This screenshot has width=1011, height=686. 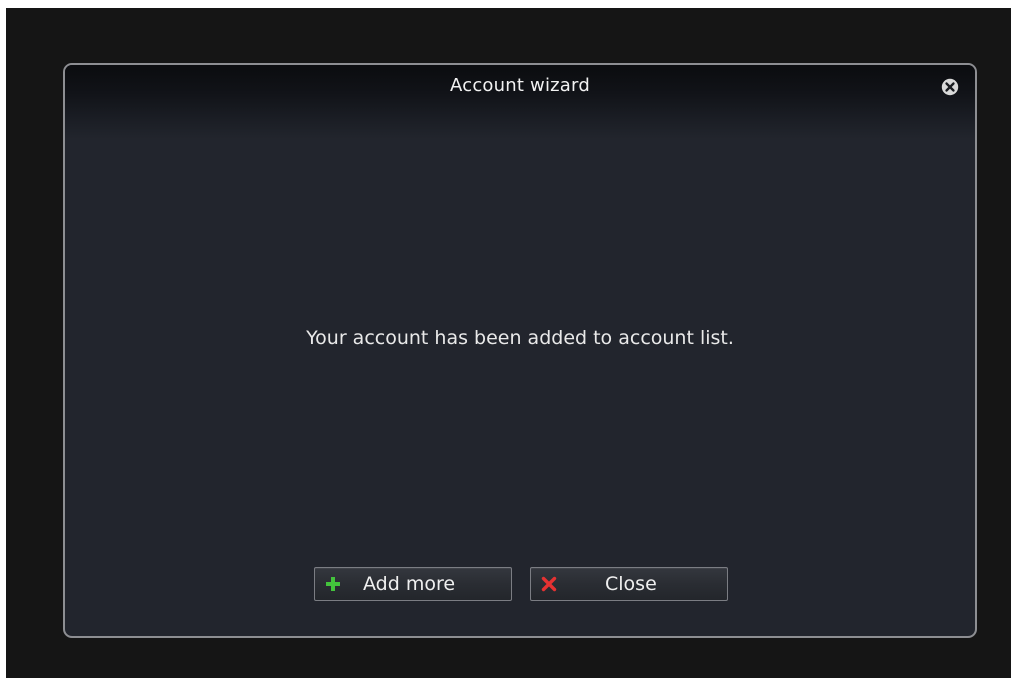 I want to click on dialog-title: Account wizard, so click(x=520, y=85).